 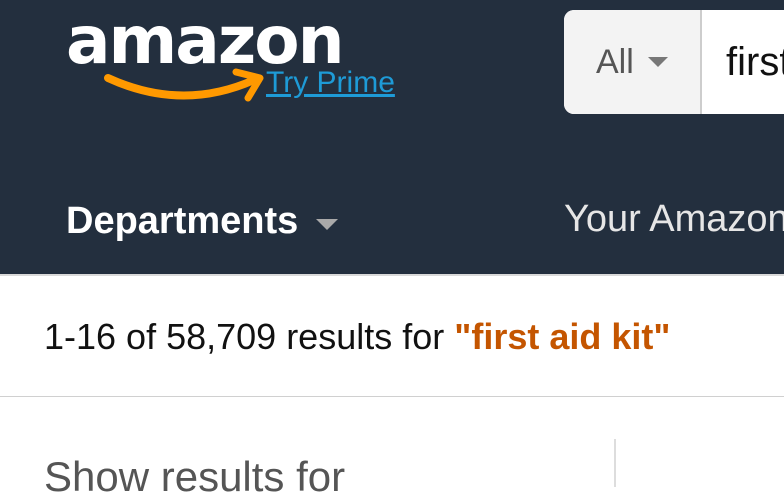 What do you see at coordinates (743, 62) in the screenshot?
I see `search-input` at bounding box center [743, 62].